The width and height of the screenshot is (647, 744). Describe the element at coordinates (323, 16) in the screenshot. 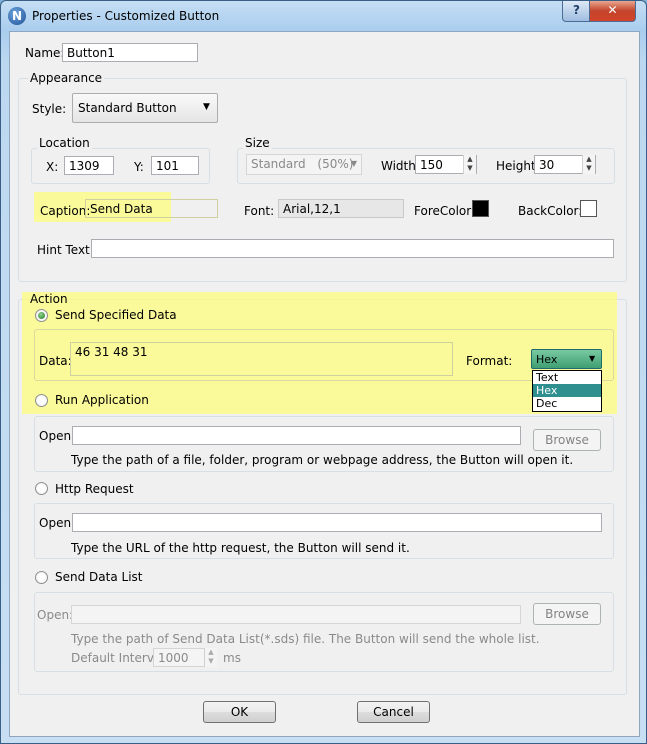

I see `title-bar: N Properties - Customized Button ? ✕` at that location.